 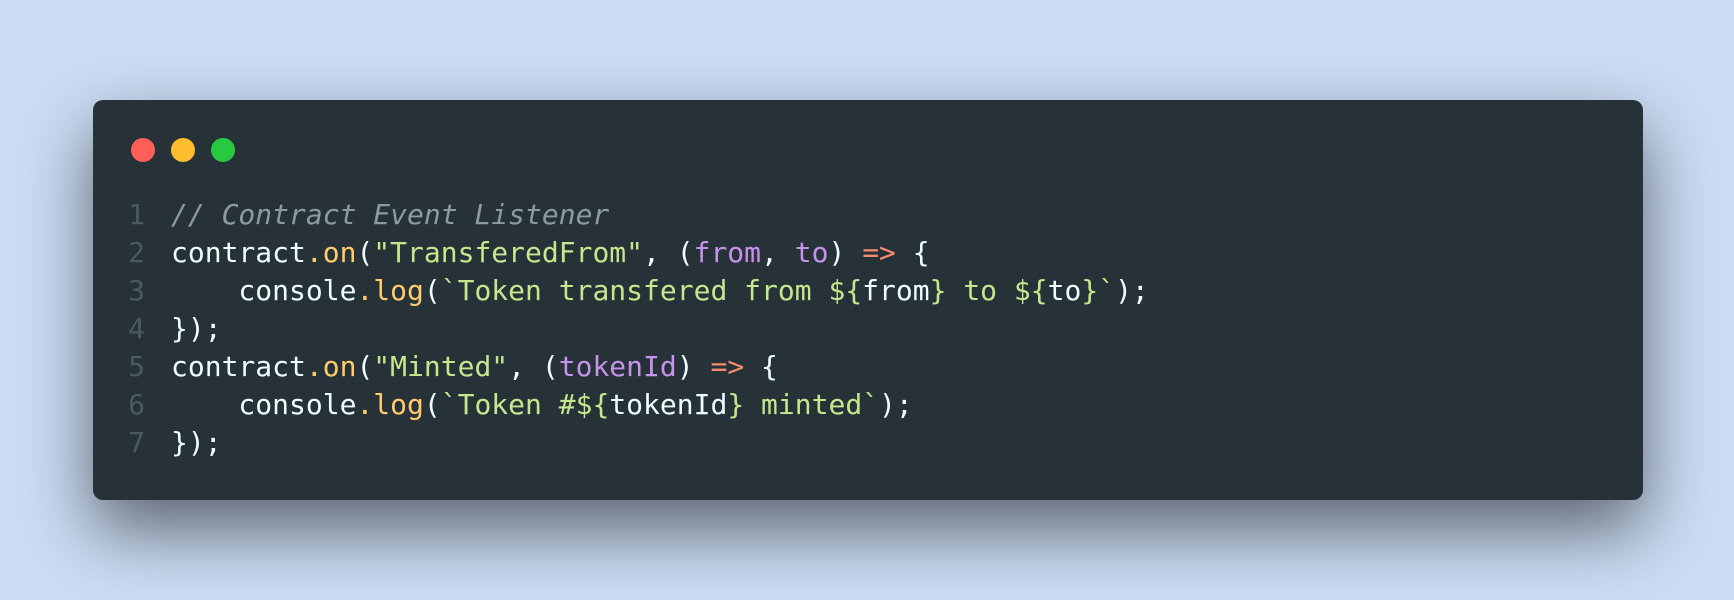 What do you see at coordinates (525, 404) in the screenshot?
I see `code-token: `Token #${` at bounding box center [525, 404].